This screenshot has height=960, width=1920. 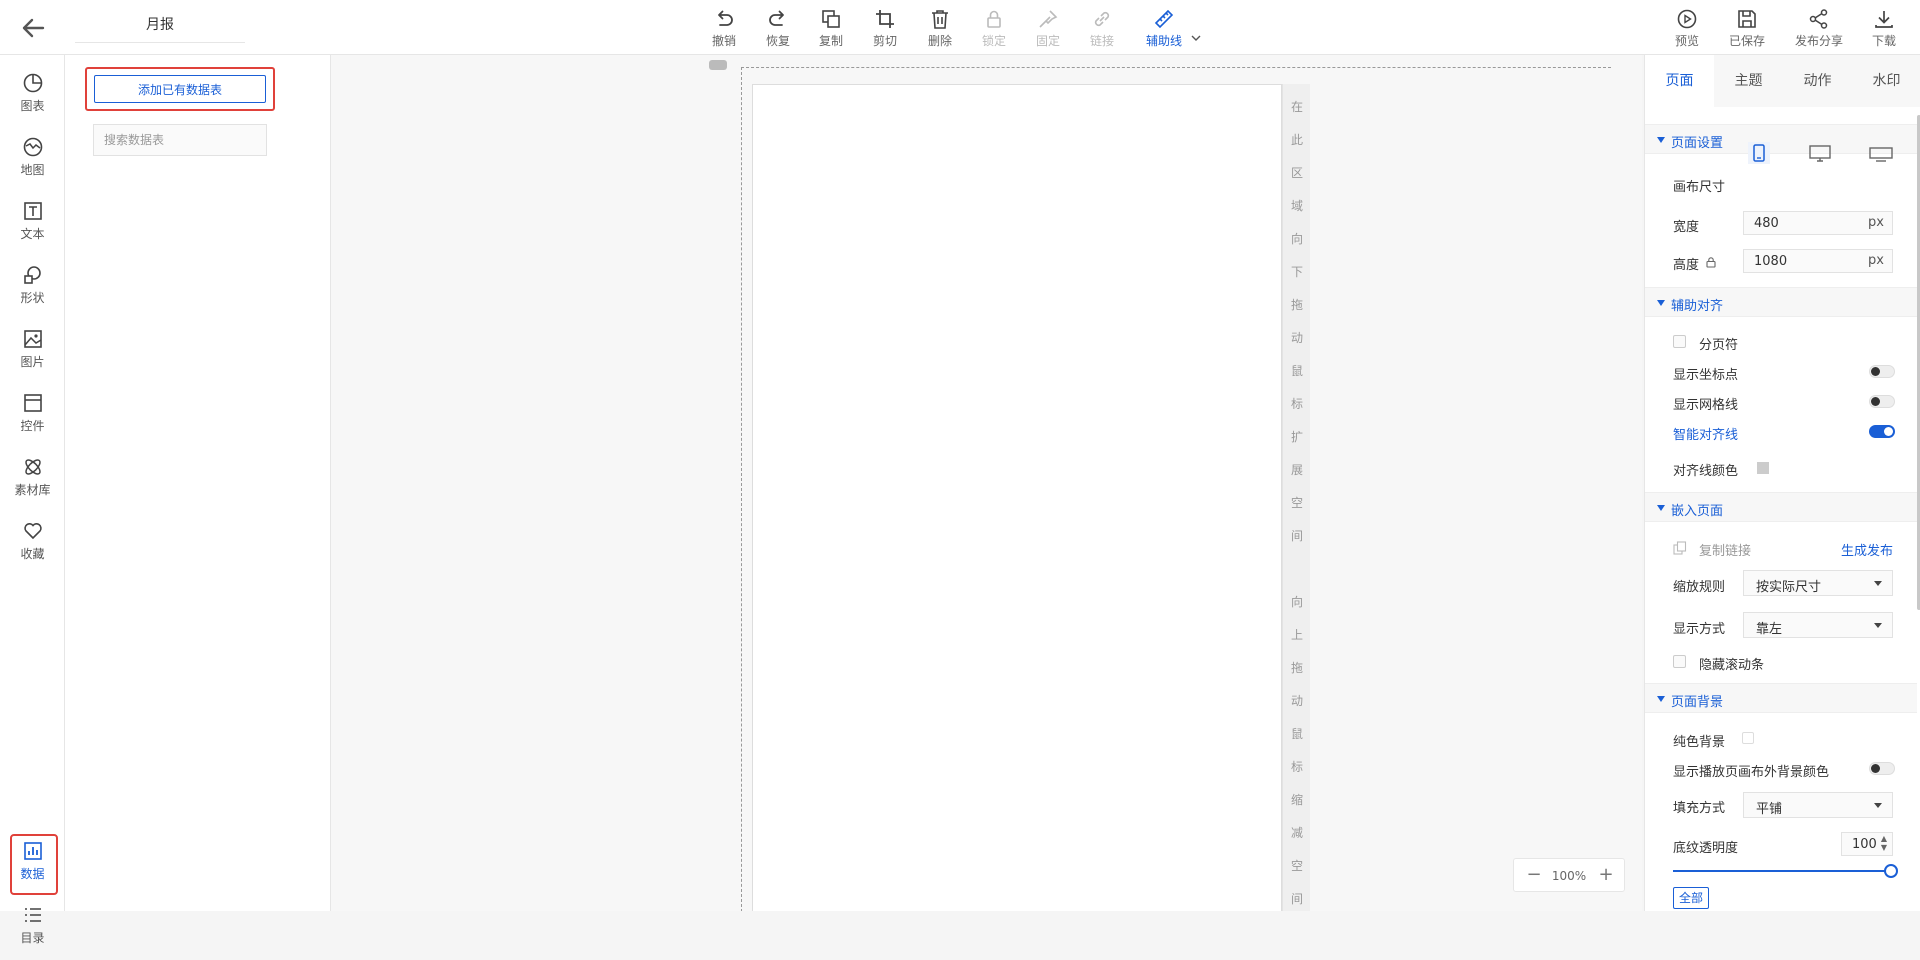 What do you see at coordinates (1882, 768) in the screenshot?
I see `show-outer-bg-toggle` at bounding box center [1882, 768].